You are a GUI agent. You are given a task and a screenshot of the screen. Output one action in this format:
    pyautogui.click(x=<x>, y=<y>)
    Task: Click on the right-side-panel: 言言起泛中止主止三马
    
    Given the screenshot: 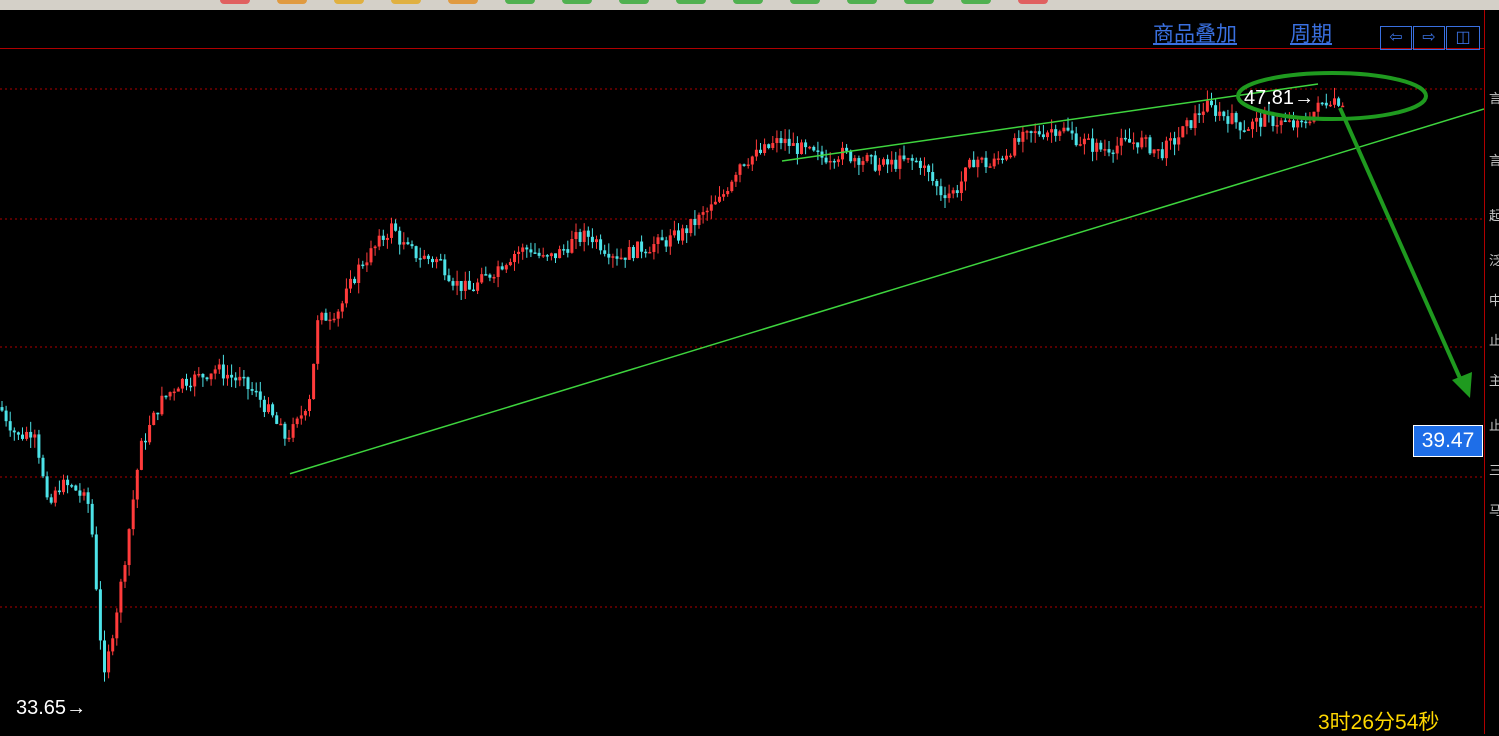 What is the action you would take?
    pyautogui.click(x=1491, y=372)
    